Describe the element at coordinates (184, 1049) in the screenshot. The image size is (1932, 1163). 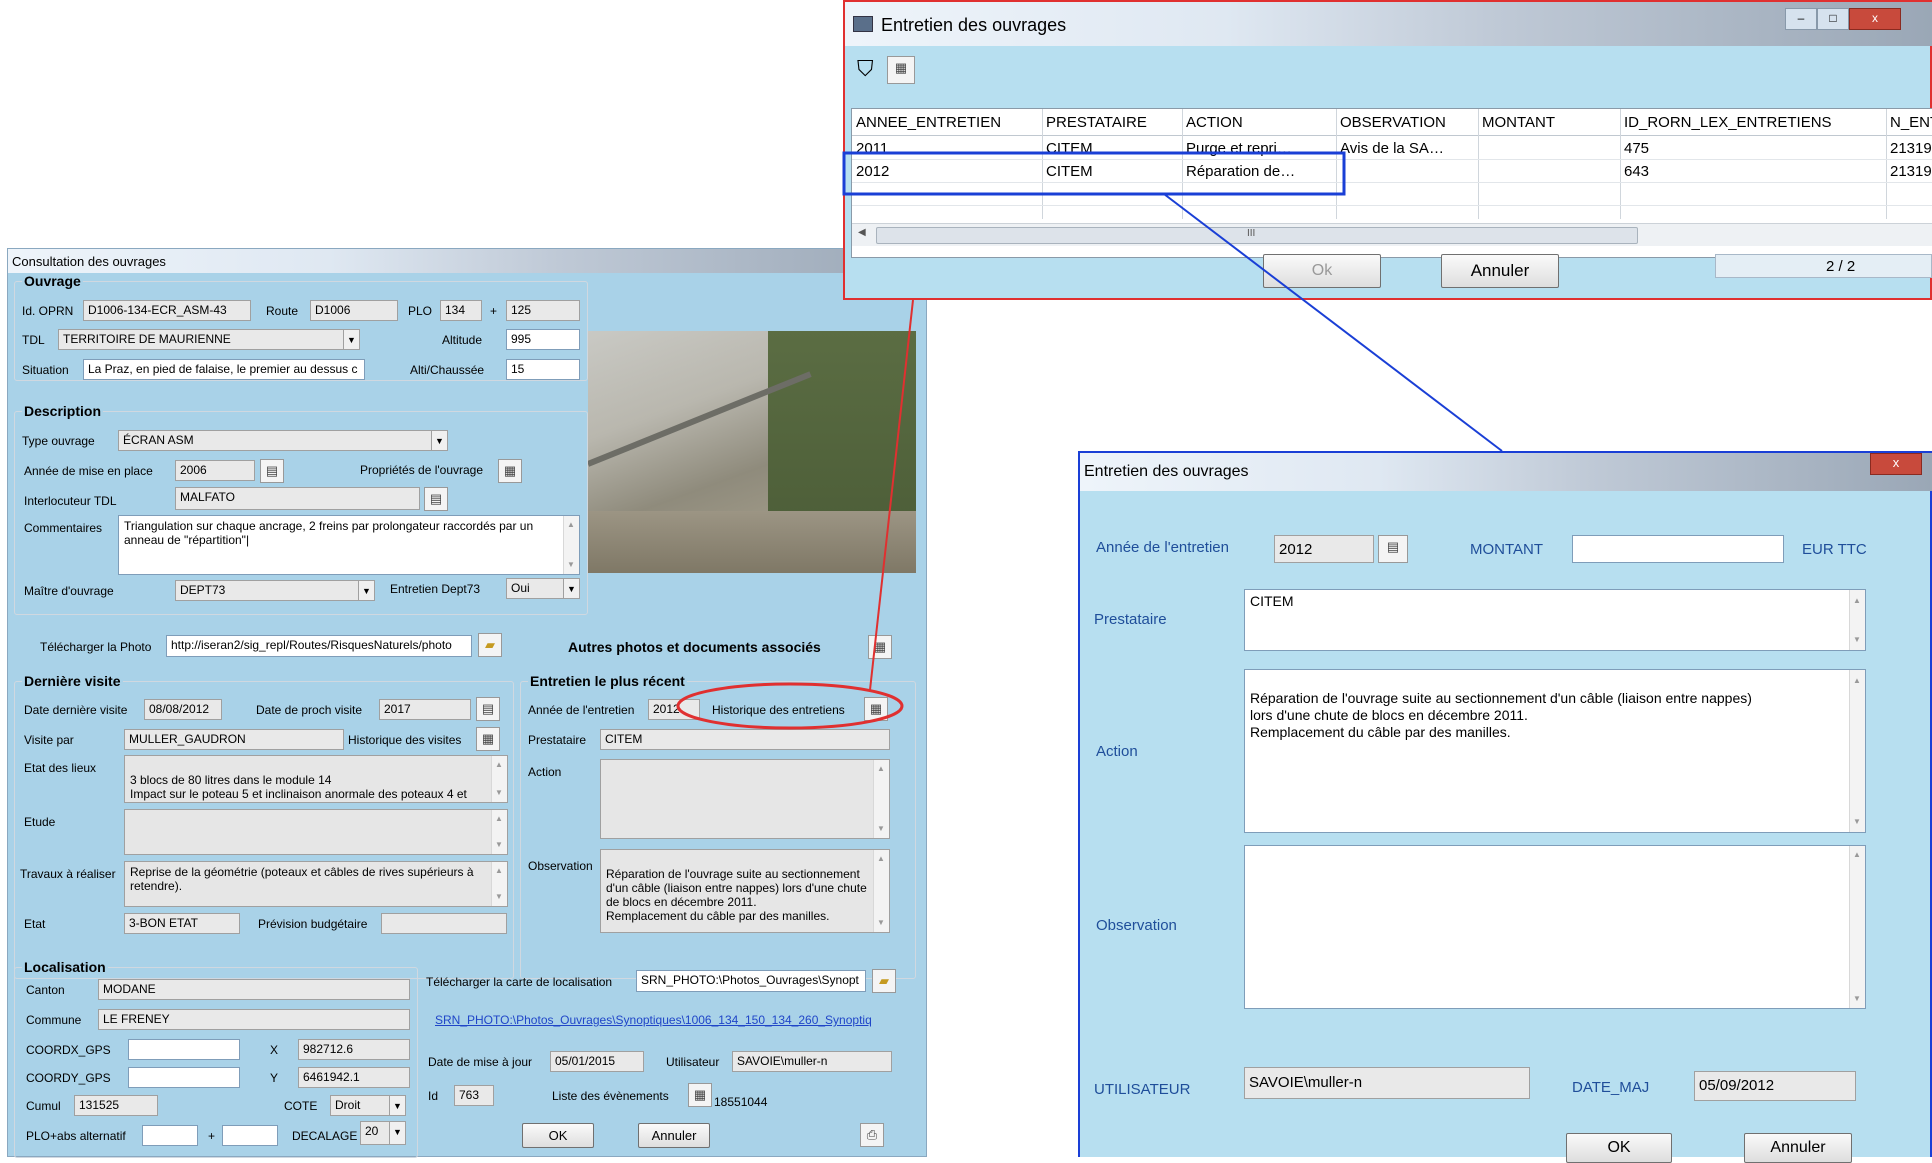
I see `coordx-field` at that location.